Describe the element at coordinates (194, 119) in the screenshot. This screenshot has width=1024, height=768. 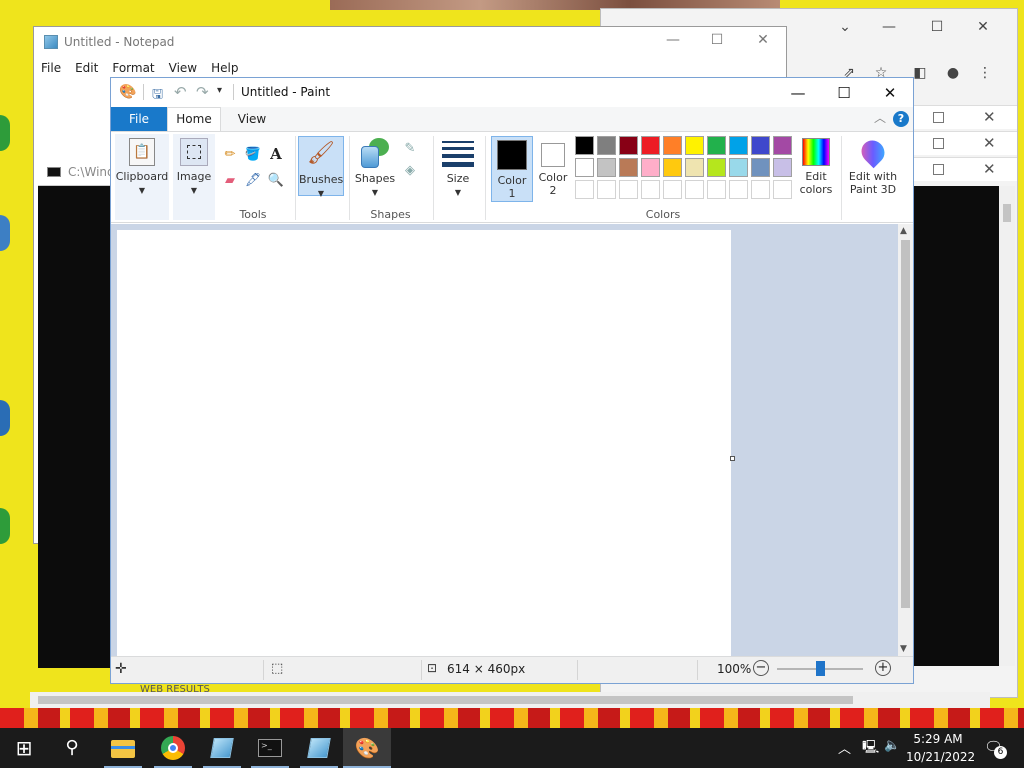
I see `tab-home: Home` at that location.